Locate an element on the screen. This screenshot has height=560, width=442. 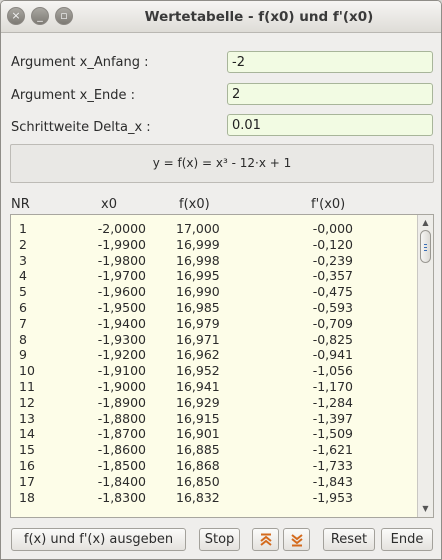
table-row: 11 -1,9000 16,941 -1,170 is located at coordinates (214, 387).